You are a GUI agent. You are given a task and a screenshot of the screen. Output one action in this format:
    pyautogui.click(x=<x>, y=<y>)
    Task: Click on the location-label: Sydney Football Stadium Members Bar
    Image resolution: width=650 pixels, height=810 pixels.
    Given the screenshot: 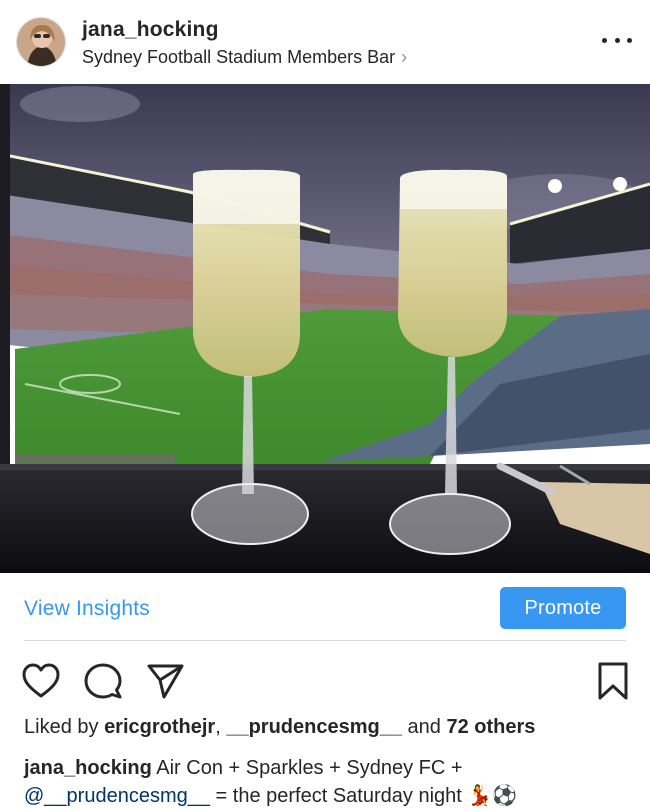 What is the action you would take?
    pyautogui.click(x=239, y=57)
    